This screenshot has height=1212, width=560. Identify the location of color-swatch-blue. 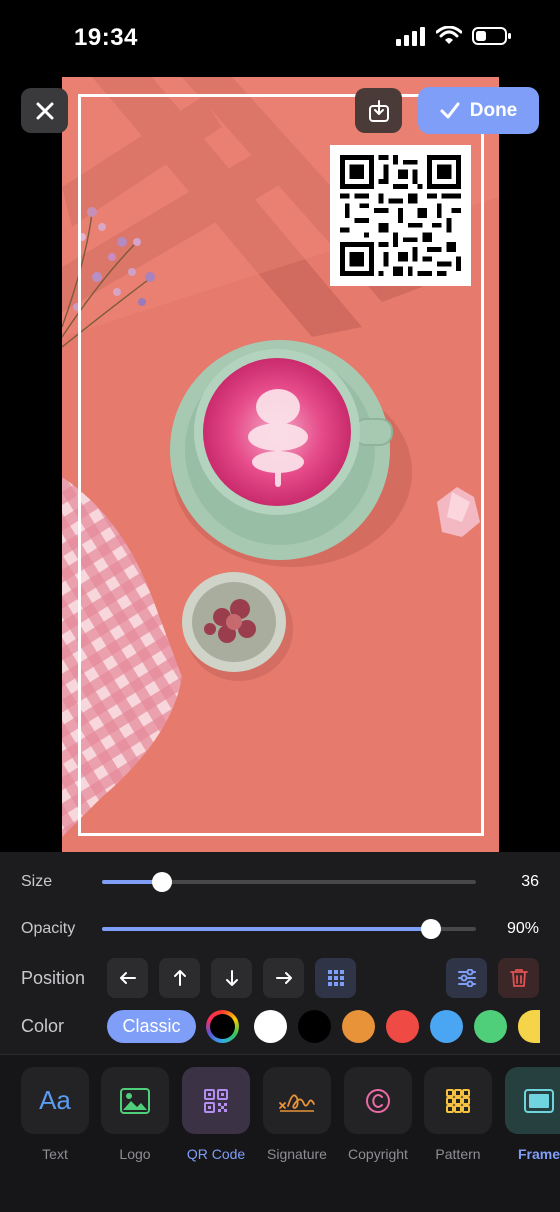
(446, 1026).